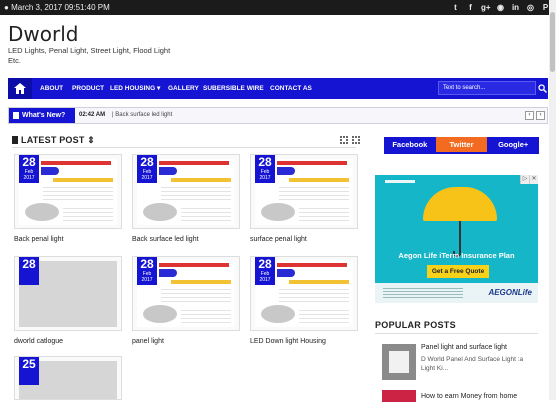 This screenshot has height=402, width=556. I want to click on bookmark-icon, so click(15, 140).